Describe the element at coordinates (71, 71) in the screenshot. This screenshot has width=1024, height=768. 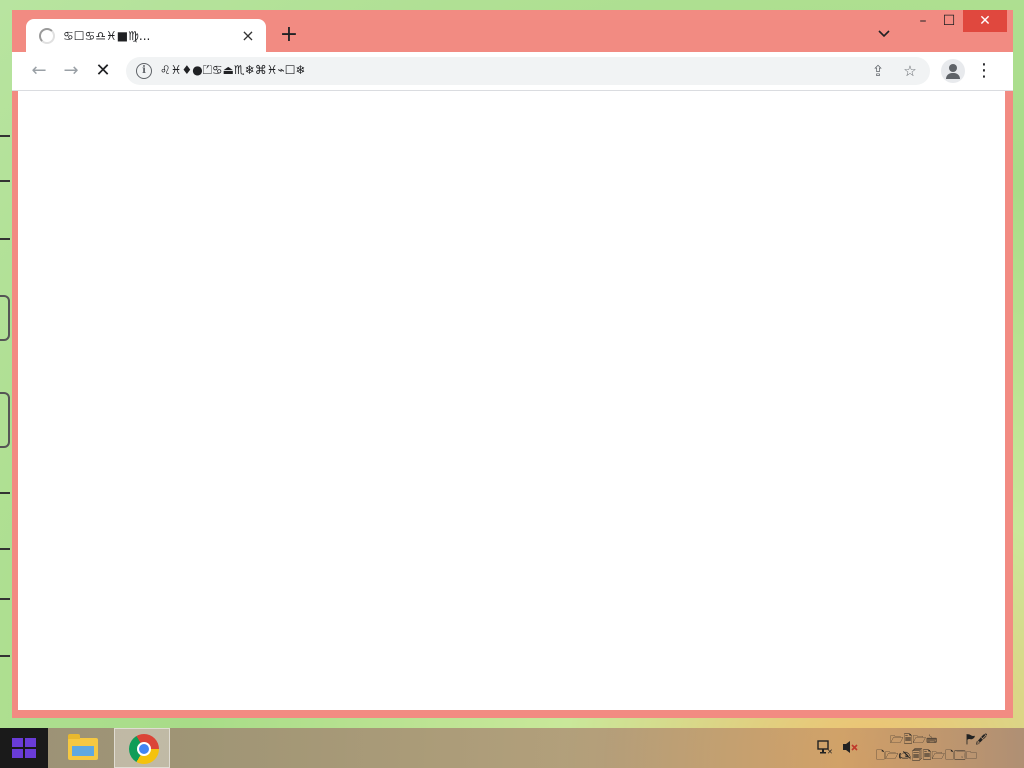
I see `forward-button: →` at that location.